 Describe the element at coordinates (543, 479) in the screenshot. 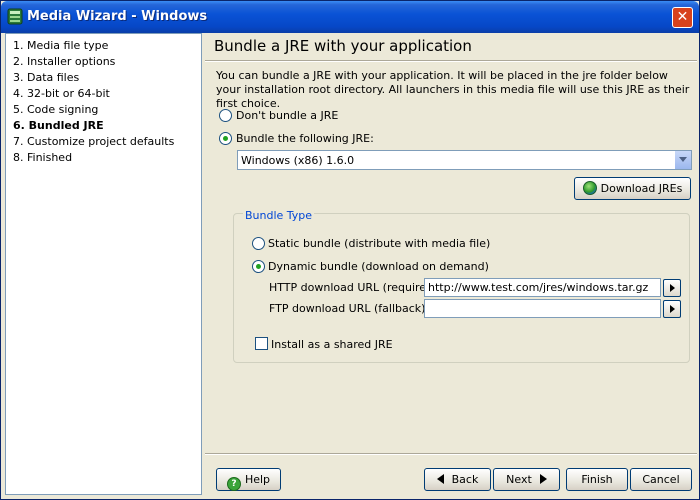

I see `arrow-right-icon` at that location.